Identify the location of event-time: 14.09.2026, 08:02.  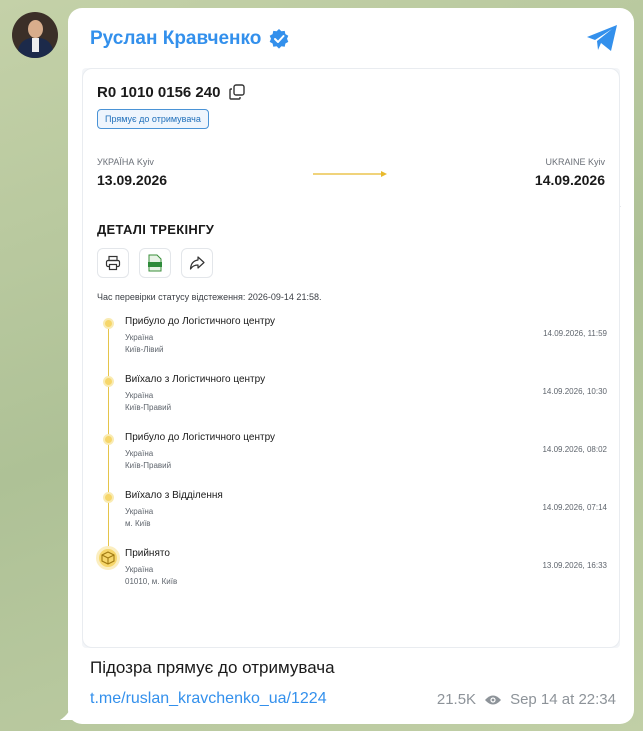
(574, 449).